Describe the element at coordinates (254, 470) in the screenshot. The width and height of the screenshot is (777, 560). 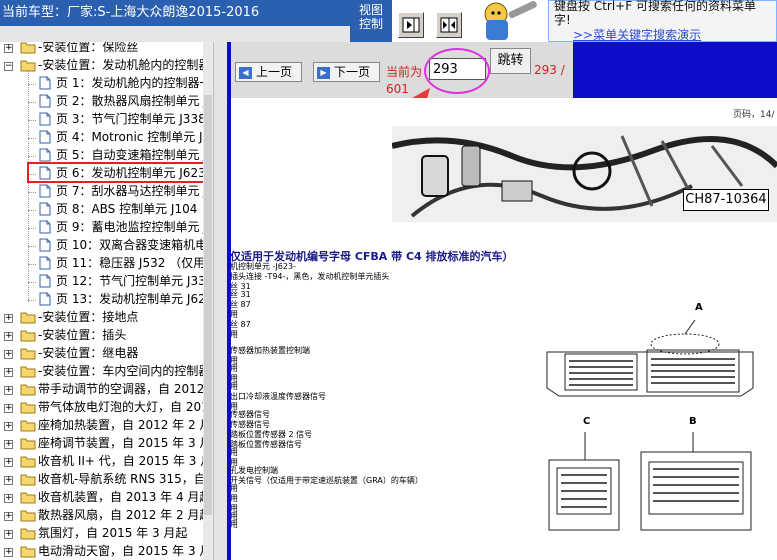
I see `document-text-line: 孔发电控制端` at that location.